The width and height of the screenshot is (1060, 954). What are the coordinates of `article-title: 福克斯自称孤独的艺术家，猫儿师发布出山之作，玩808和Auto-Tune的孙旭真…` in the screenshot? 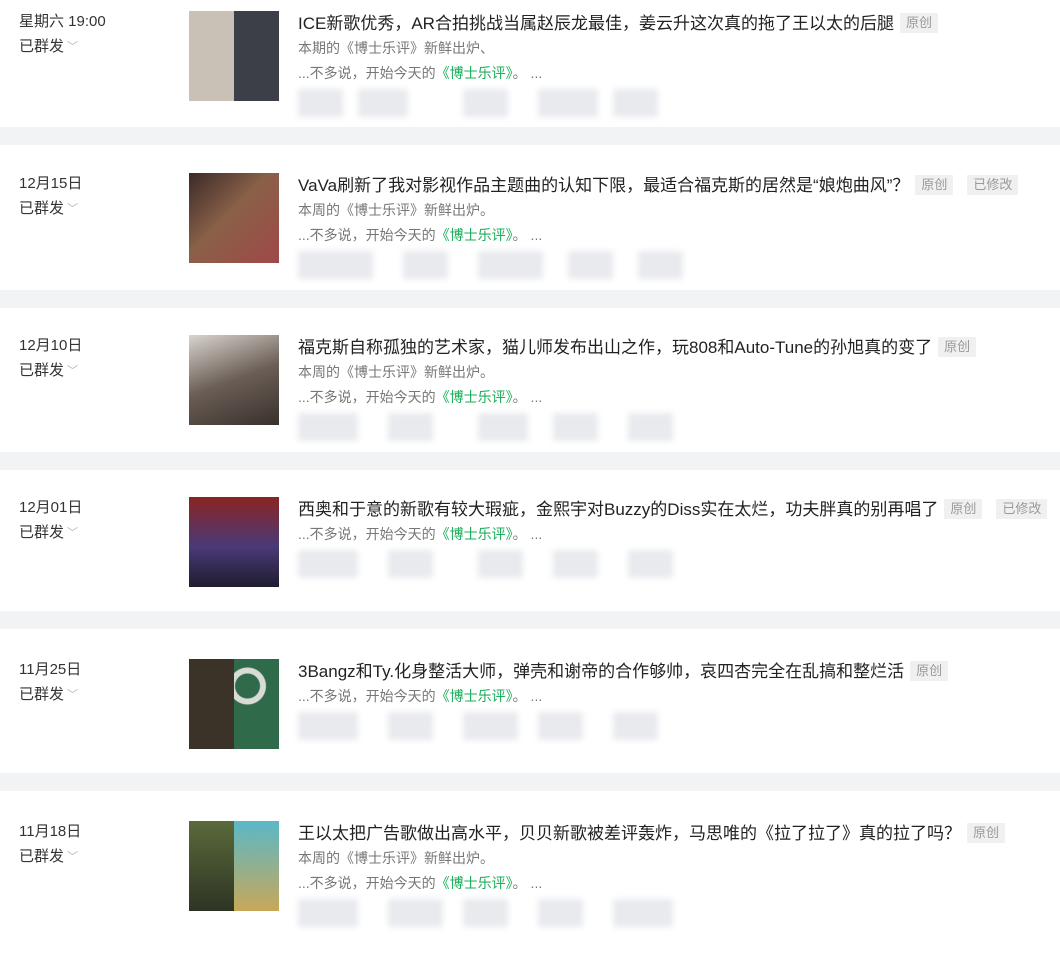 It's located at (637, 348).